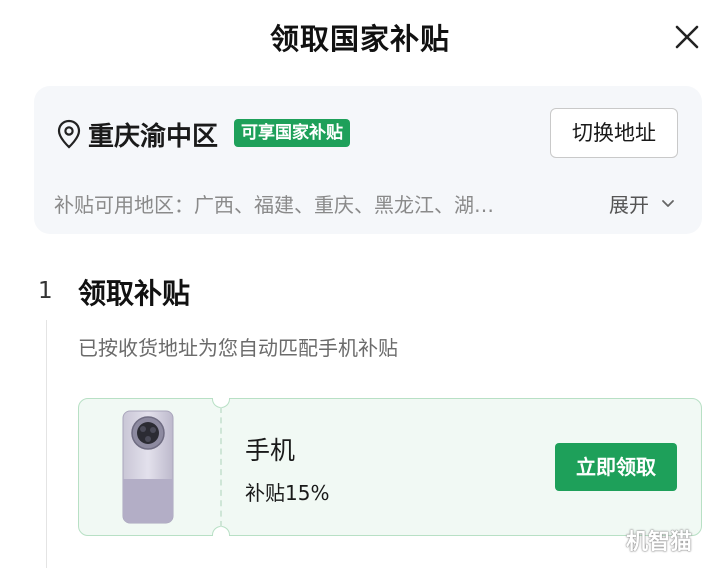  I want to click on address-city: 重庆渝中区, so click(153, 137).